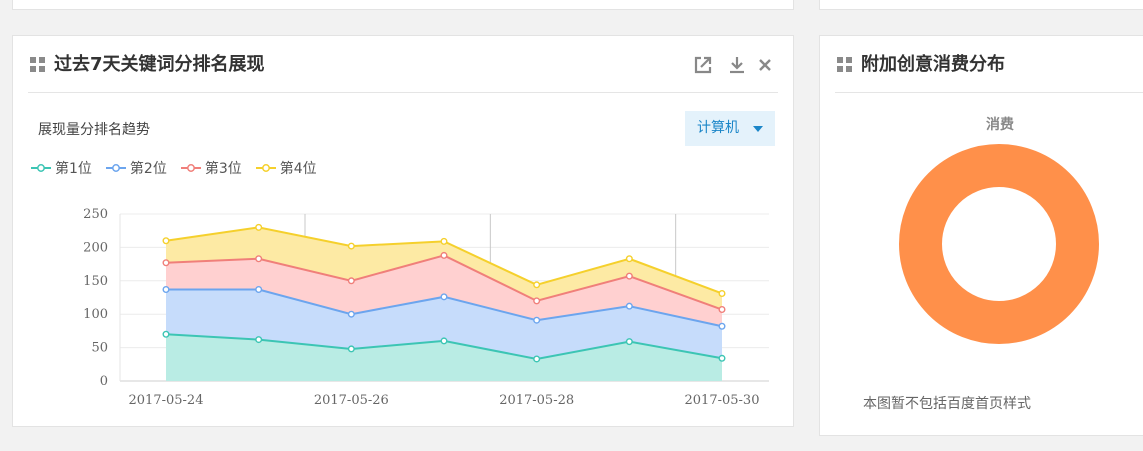  What do you see at coordinates (403, 5) in the screenshot?
I see `top-left-card-edge` at bounding box center [403, 5].